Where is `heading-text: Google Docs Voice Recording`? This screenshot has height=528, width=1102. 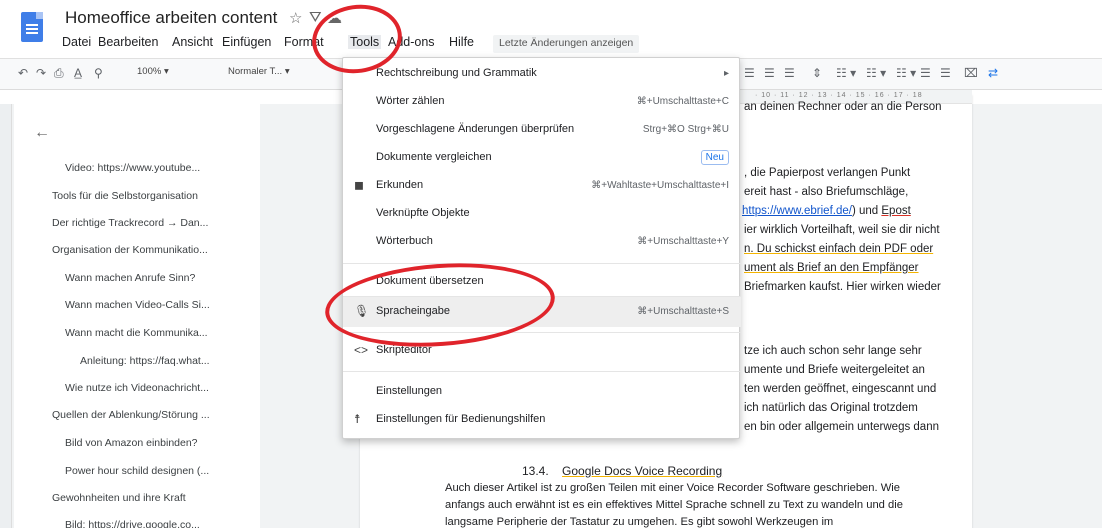
heading-text: Google Docs Voice Recording is located at coordinates (642, 471).